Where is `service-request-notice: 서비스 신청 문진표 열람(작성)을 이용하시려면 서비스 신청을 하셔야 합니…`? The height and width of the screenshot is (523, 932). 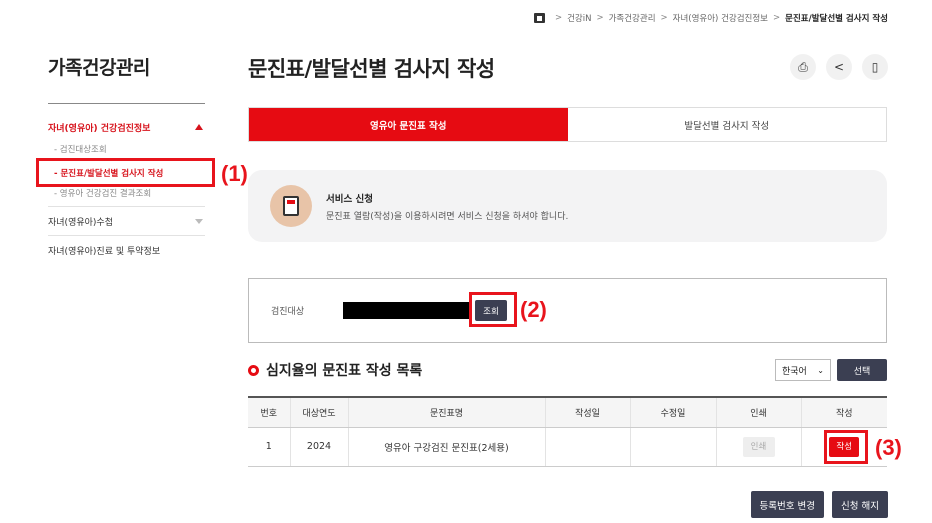 service-request-notice: 서비스 신청 문진표 열람(작성)을 이용하시려면 서비스 신청을 하셔야 합니… is located at coordinates (567, 206).